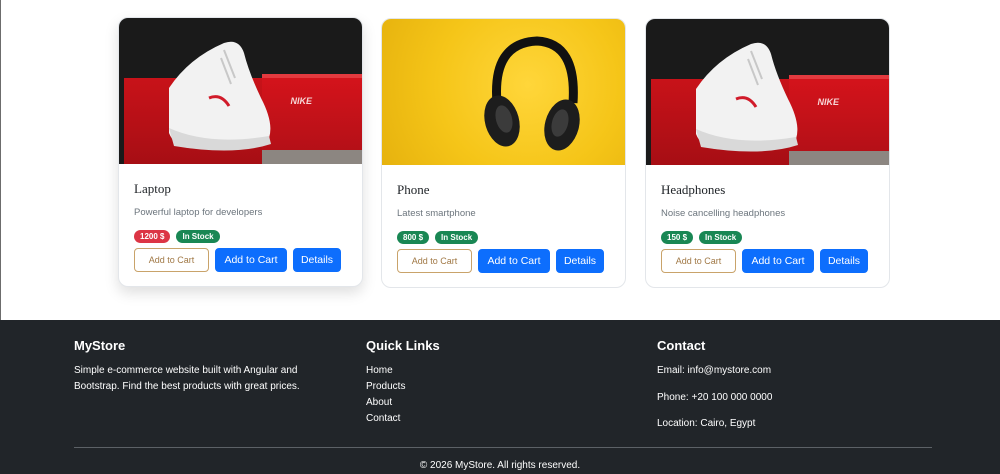 This screenshot has width=1000, height=474. Describe the element at coordinates (413, 189) in the screenshot. I see `product-title: Phone` at that location.